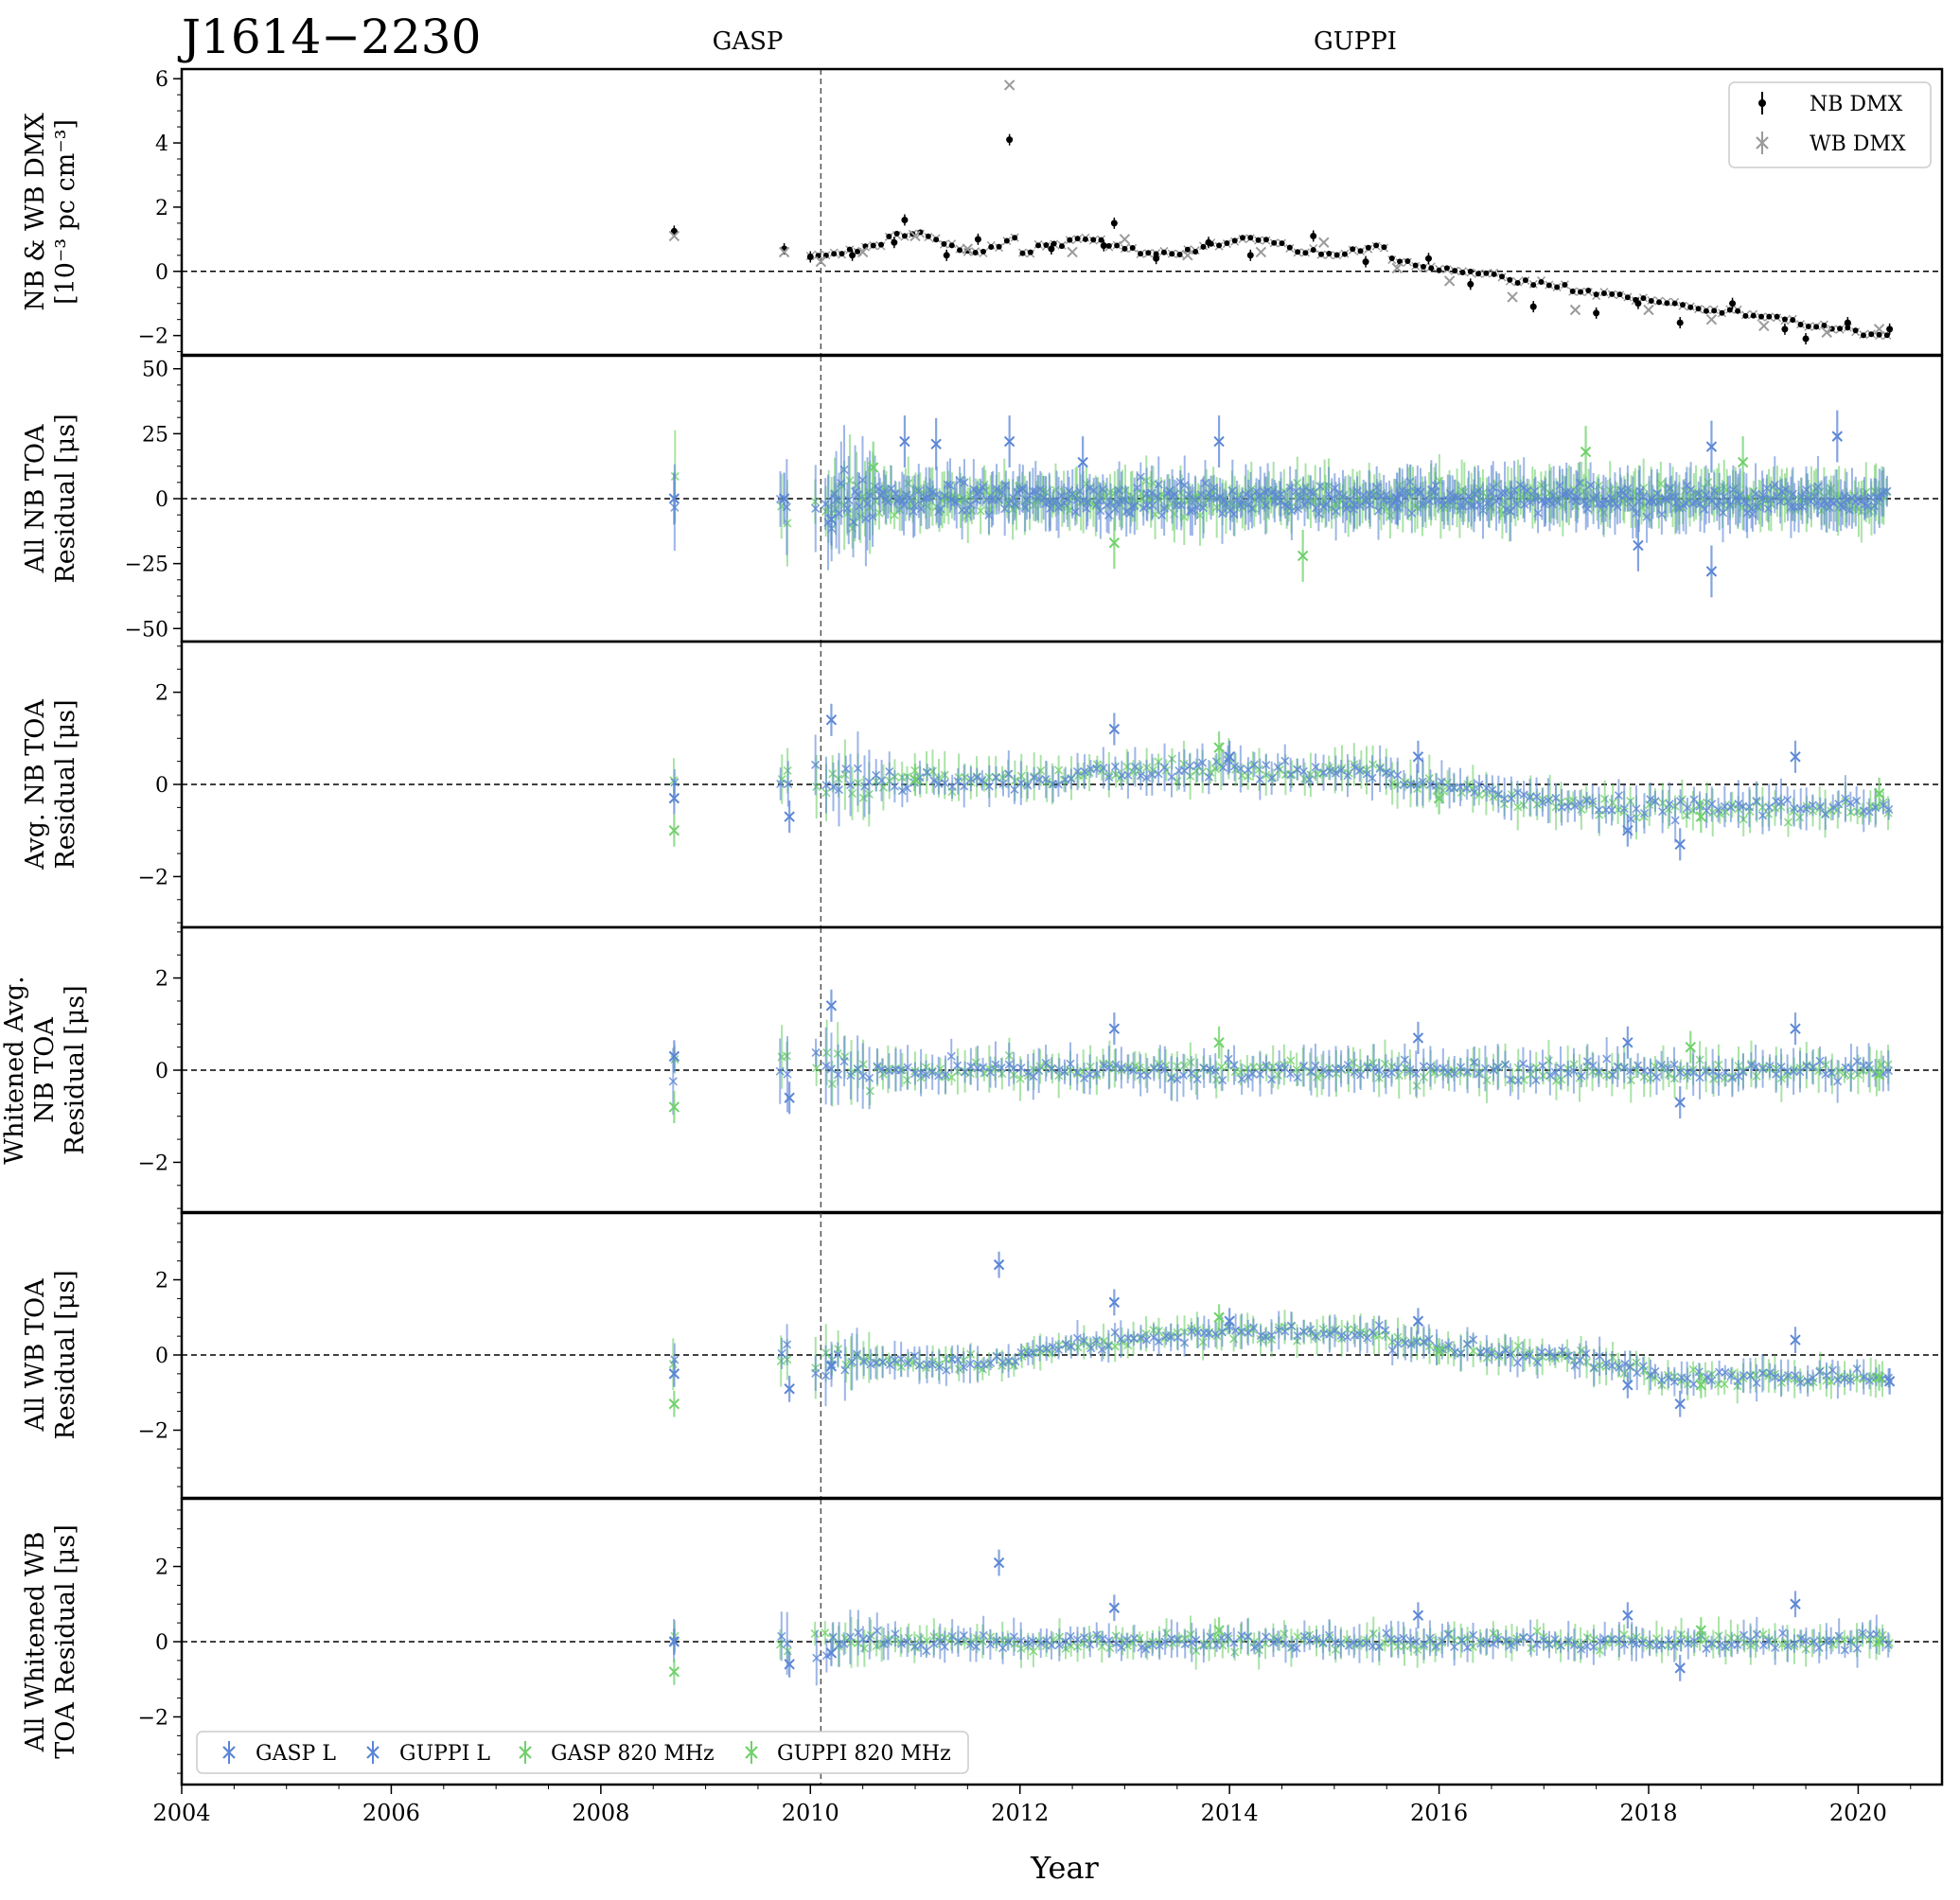  What do you see at coordinates (1439, 1813) in the screenshot?
I see `x-tick-label: 2016` at bounding box center [1439, 1813].